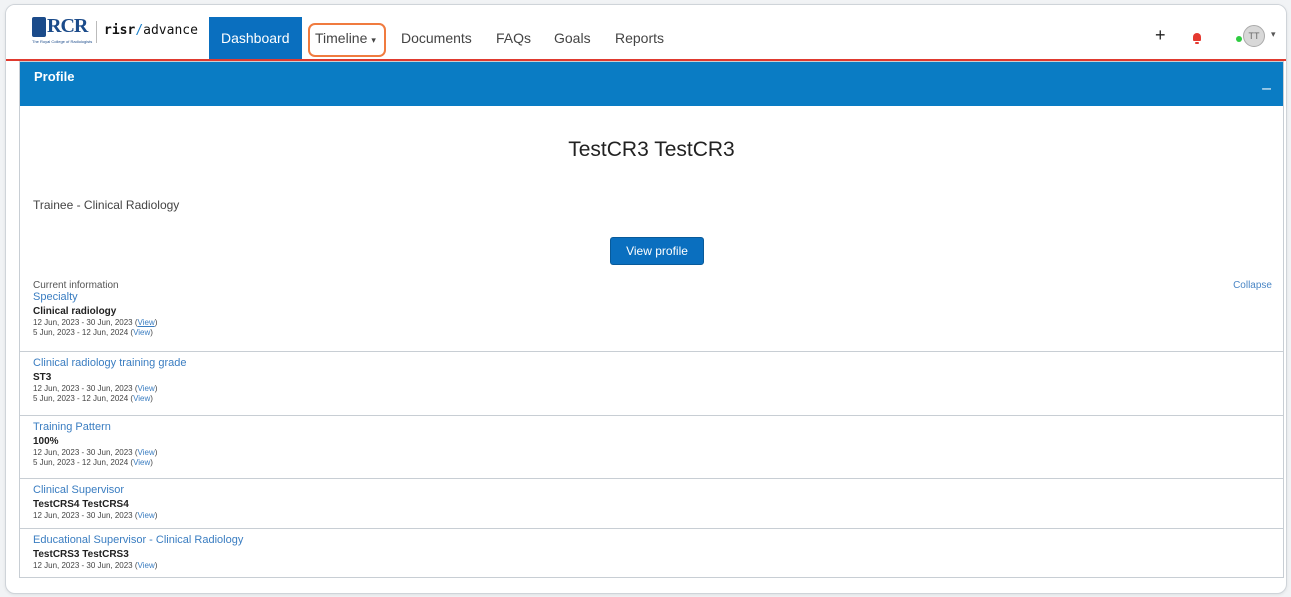  Describe the element at coordinates (1266, 89) in the screenshot. I see `minimize-icon: –` at that location.